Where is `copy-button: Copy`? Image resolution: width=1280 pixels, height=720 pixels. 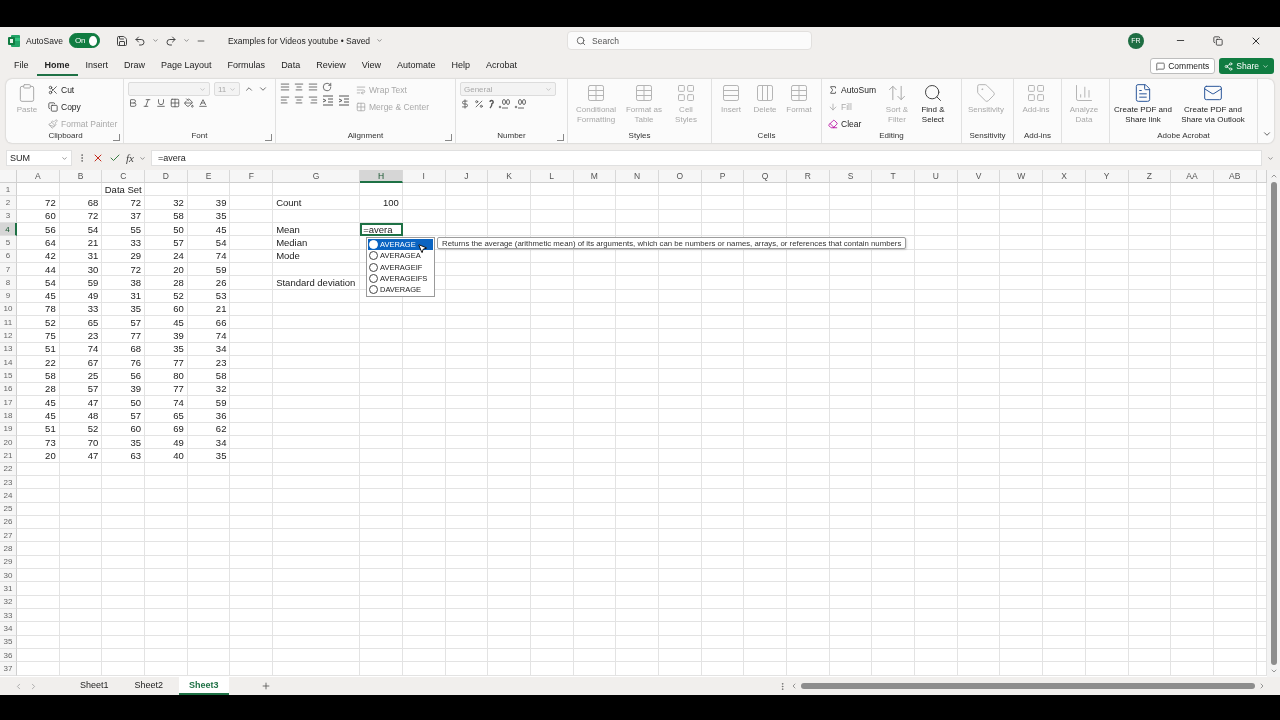
copy-button: Copy is located at coordinates (83, 106).